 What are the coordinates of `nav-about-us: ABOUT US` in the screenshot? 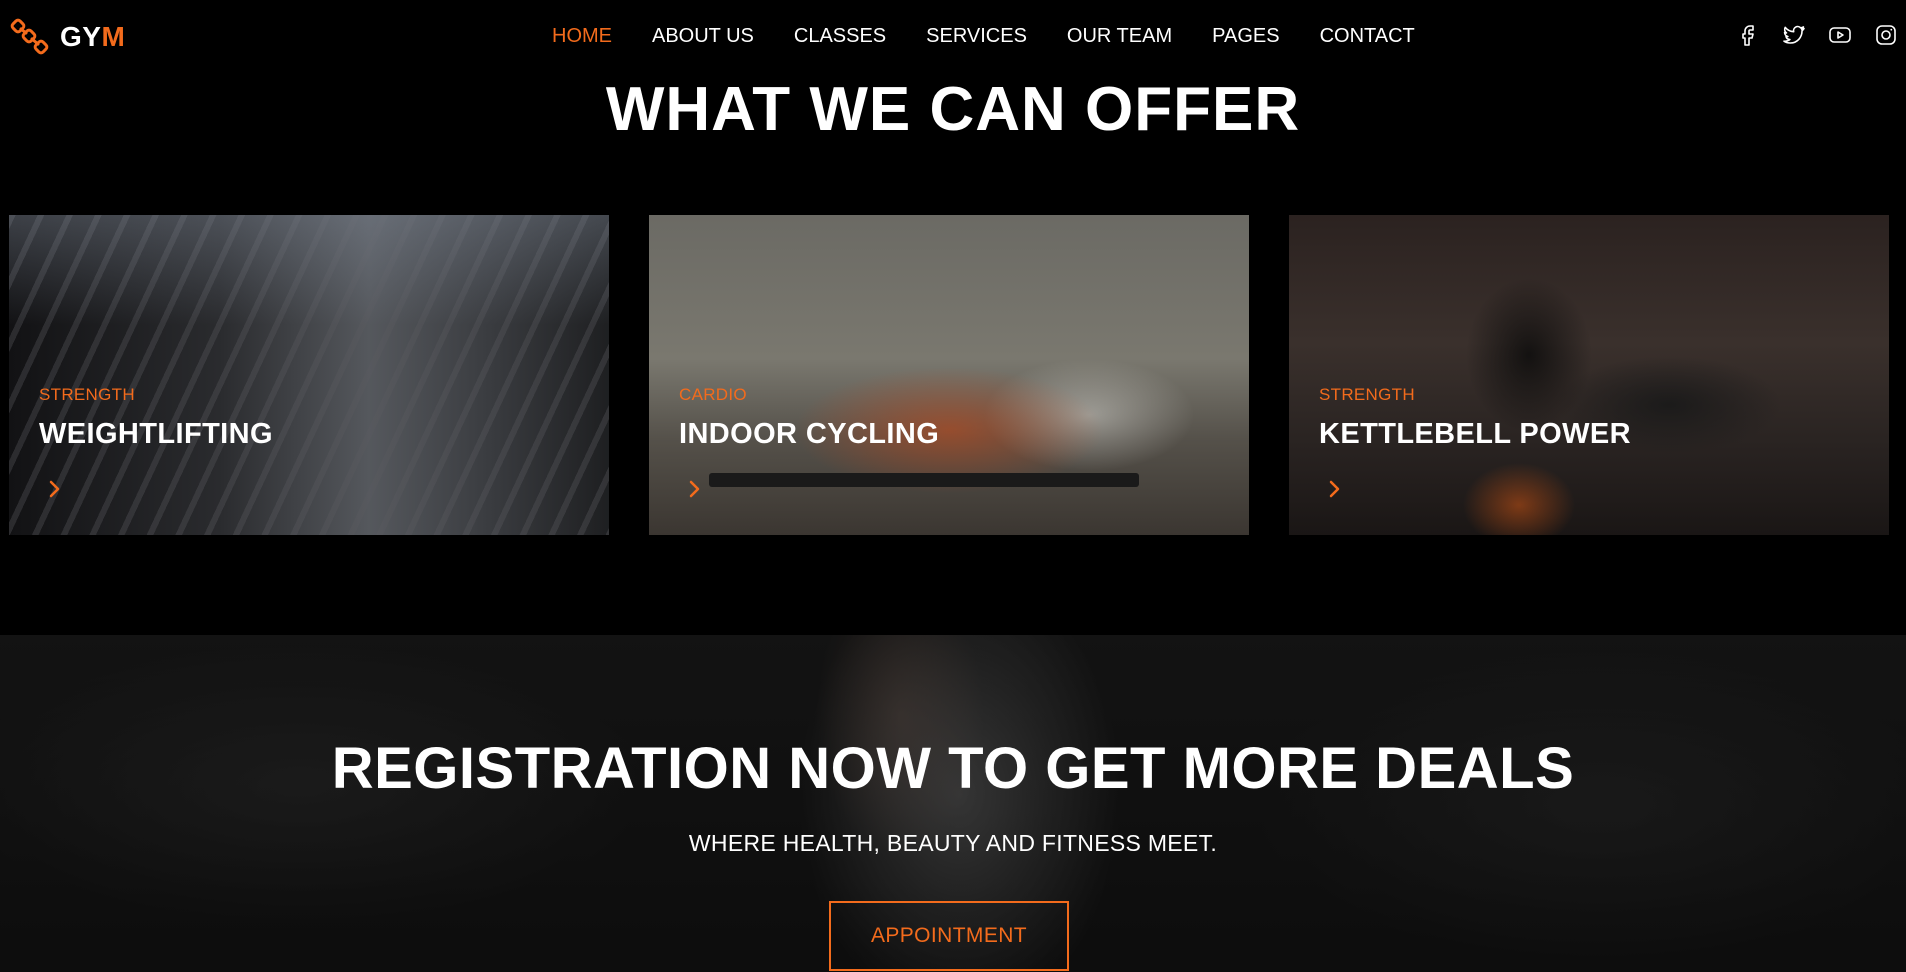 It's located at (703, 36).